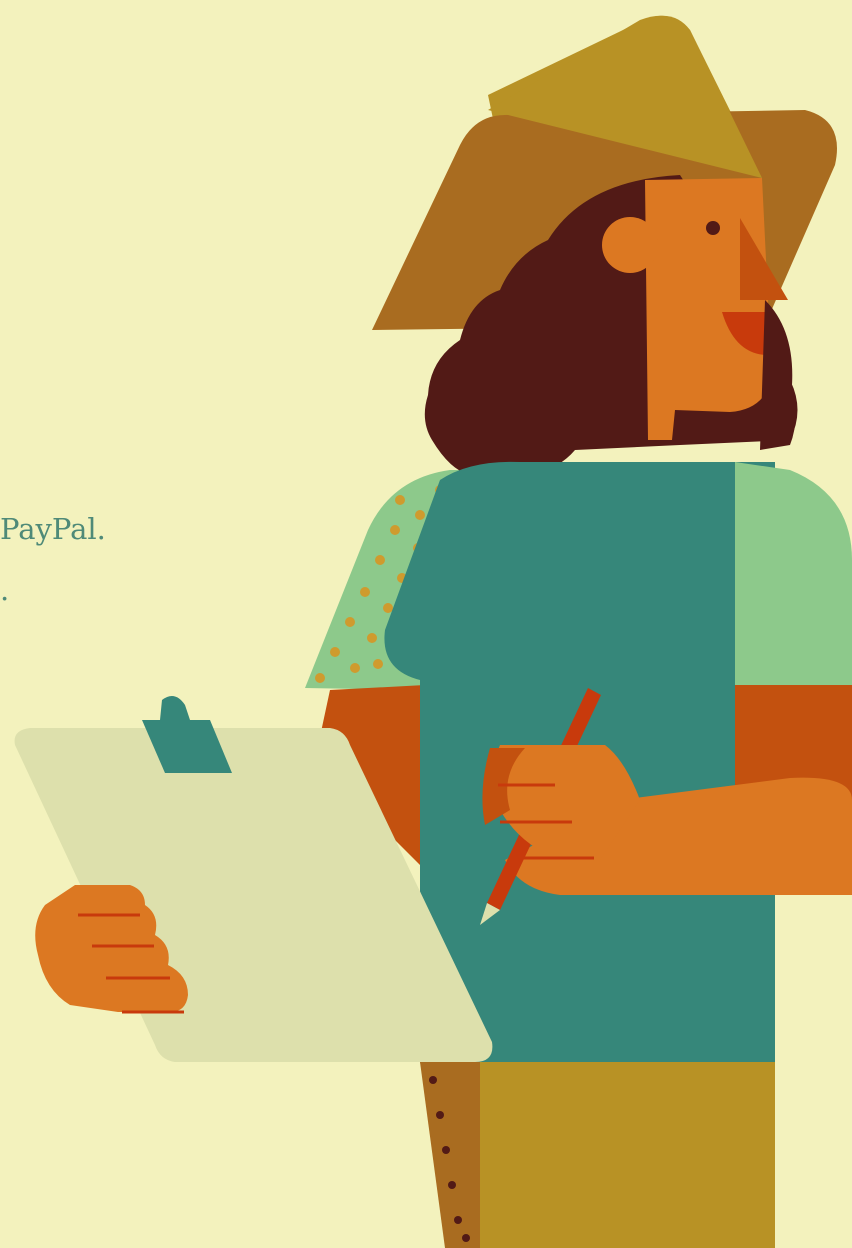  I want to click on caption-text-line-1: PayPal., so click(53, 529).